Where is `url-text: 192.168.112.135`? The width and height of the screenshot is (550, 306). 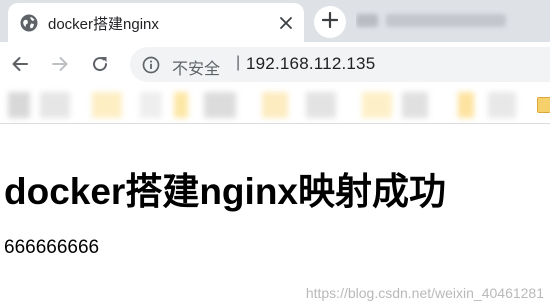 url-text: 192.168.112.135 is located at coordinates (310, 64).